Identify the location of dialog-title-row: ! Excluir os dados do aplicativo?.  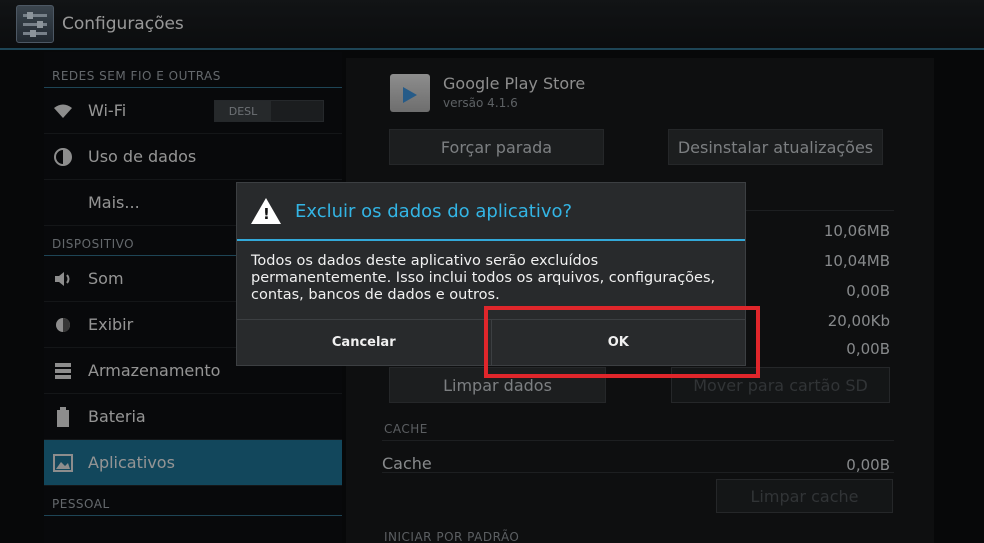
(491, 212).